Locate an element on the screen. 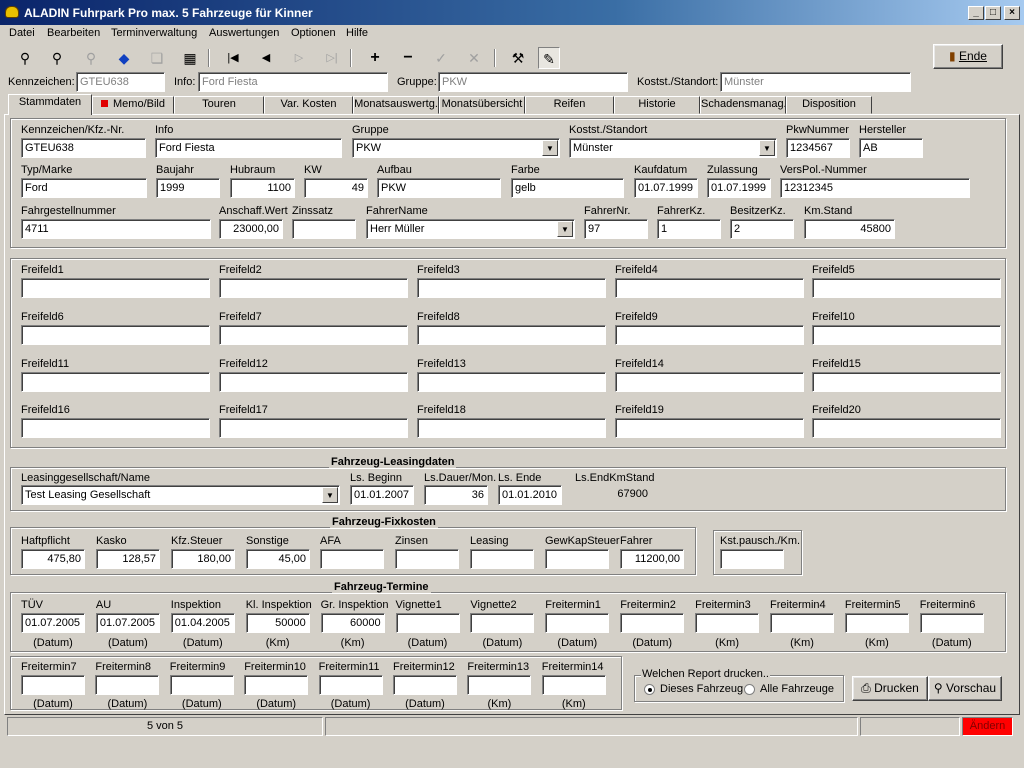 The image size is (1024, 768). tab-monatsuebersicht: Monatsübersicht is located at coordinates (482, 105).